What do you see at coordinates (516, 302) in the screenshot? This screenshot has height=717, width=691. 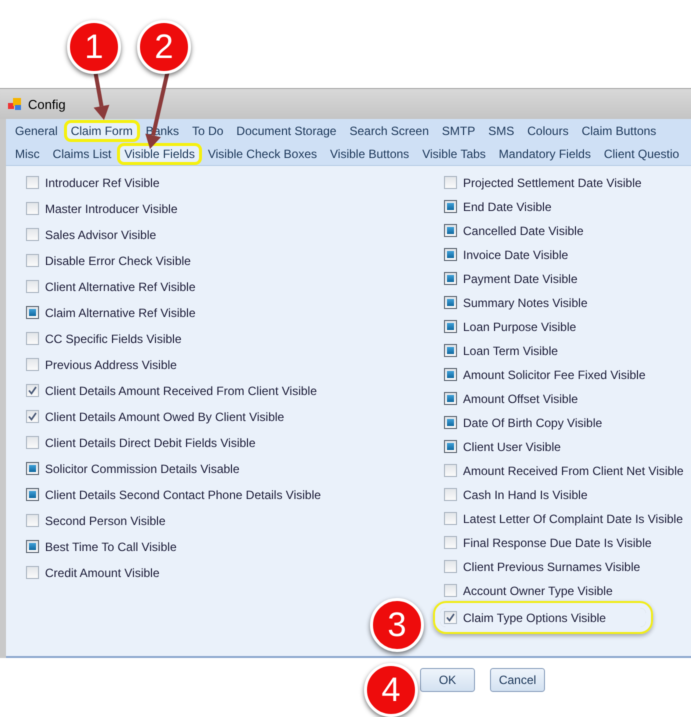 I see `checkbox-option: Summary Notes Visible` at bounding box center [516, 302].